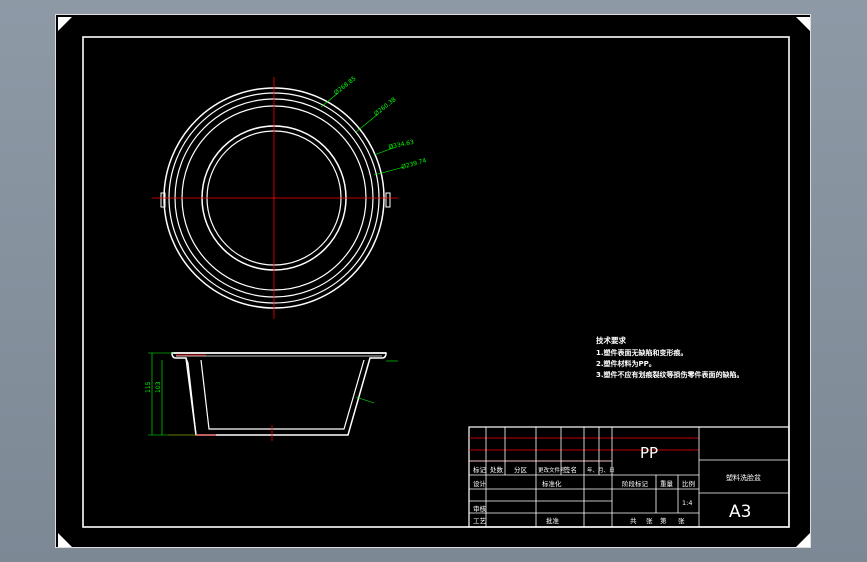 This screenshot has height=562, width=867. I want to click on label-design: 设计, so click(480, 483).